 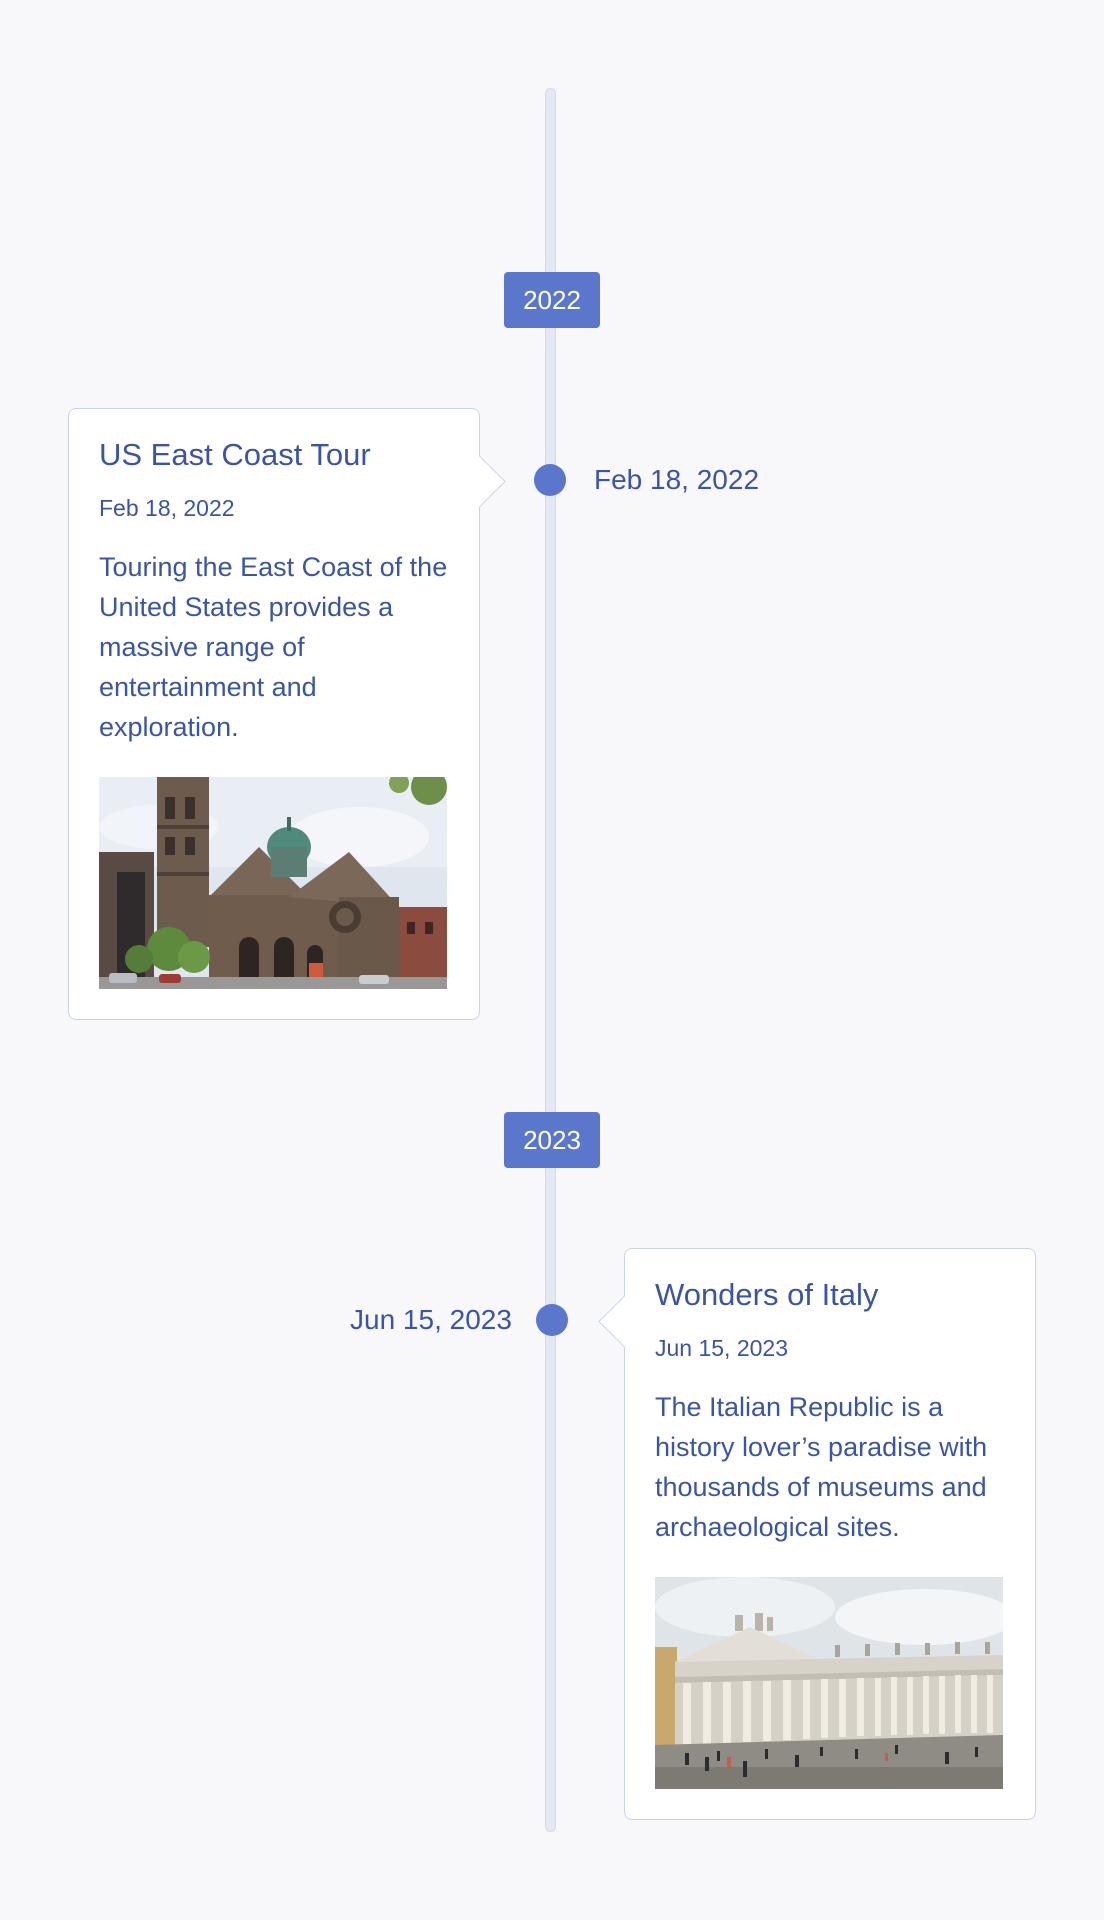 What do you see at coordinates (829, 1683) in the screenshot?
I see `colonnade-photo` at bounding box center [829, 1683].